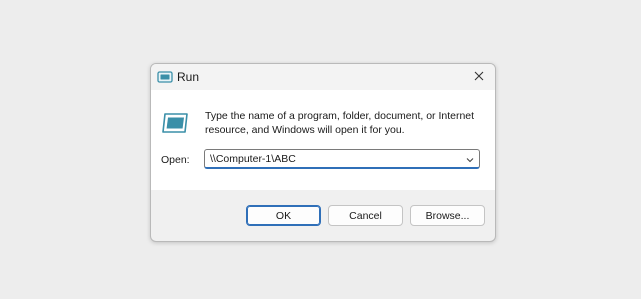 The image size is (641, 299). I want to click on close-button, so click(479, 77).